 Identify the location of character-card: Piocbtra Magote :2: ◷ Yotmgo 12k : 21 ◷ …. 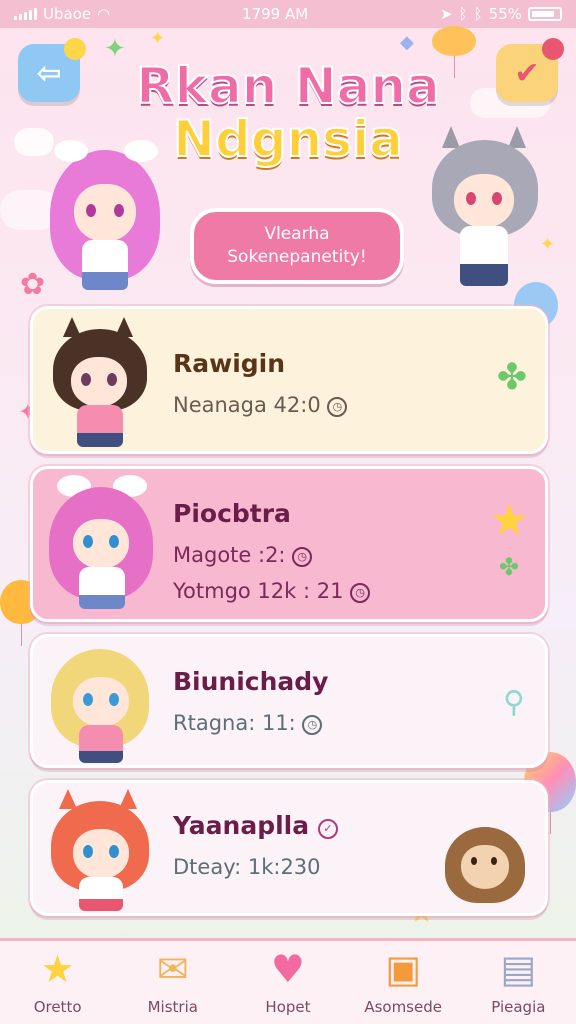
(289, 544).